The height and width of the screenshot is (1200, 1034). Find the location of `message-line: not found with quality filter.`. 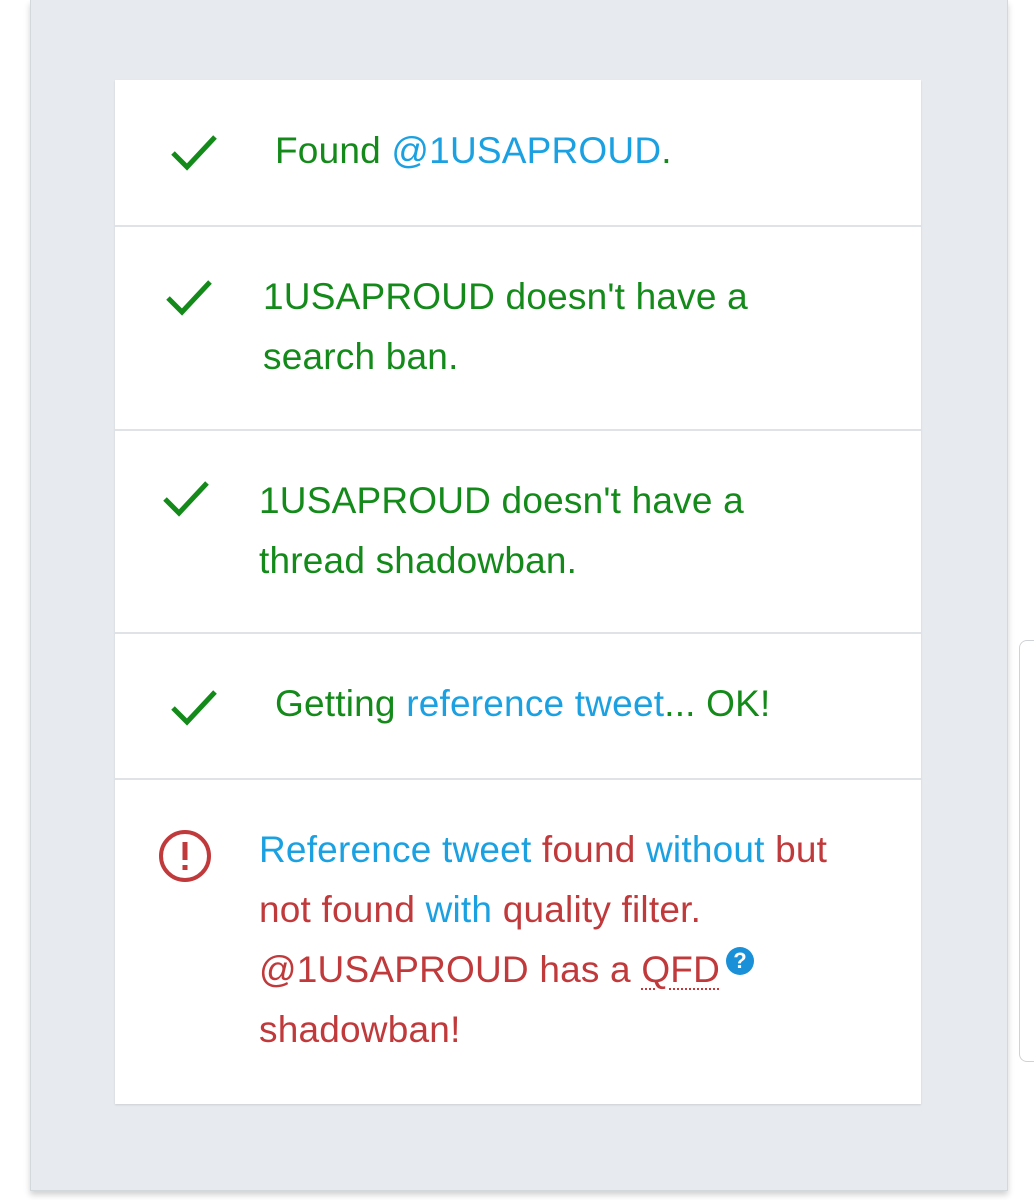

message-line: not found with quality filter. is located at coordinates (543, 910).